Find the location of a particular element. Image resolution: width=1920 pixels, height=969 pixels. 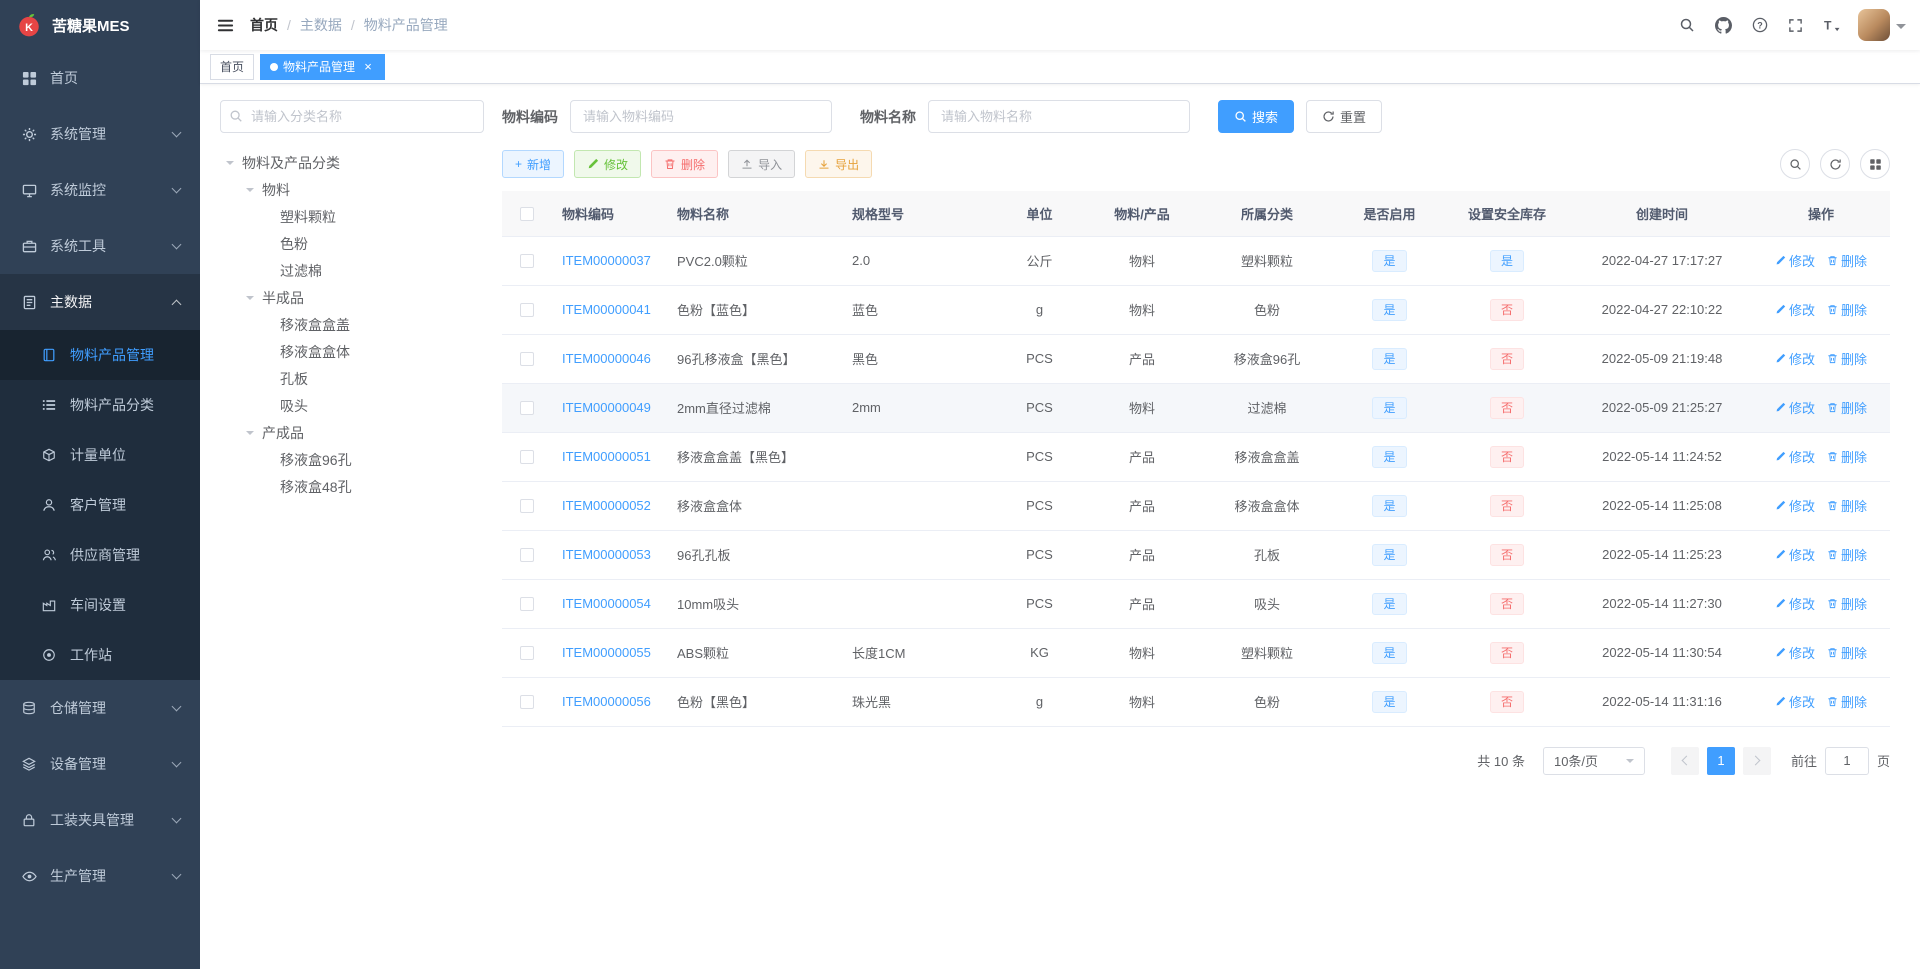

tree-node-semifinished: 半成品 is located at coordinates (352, 297).